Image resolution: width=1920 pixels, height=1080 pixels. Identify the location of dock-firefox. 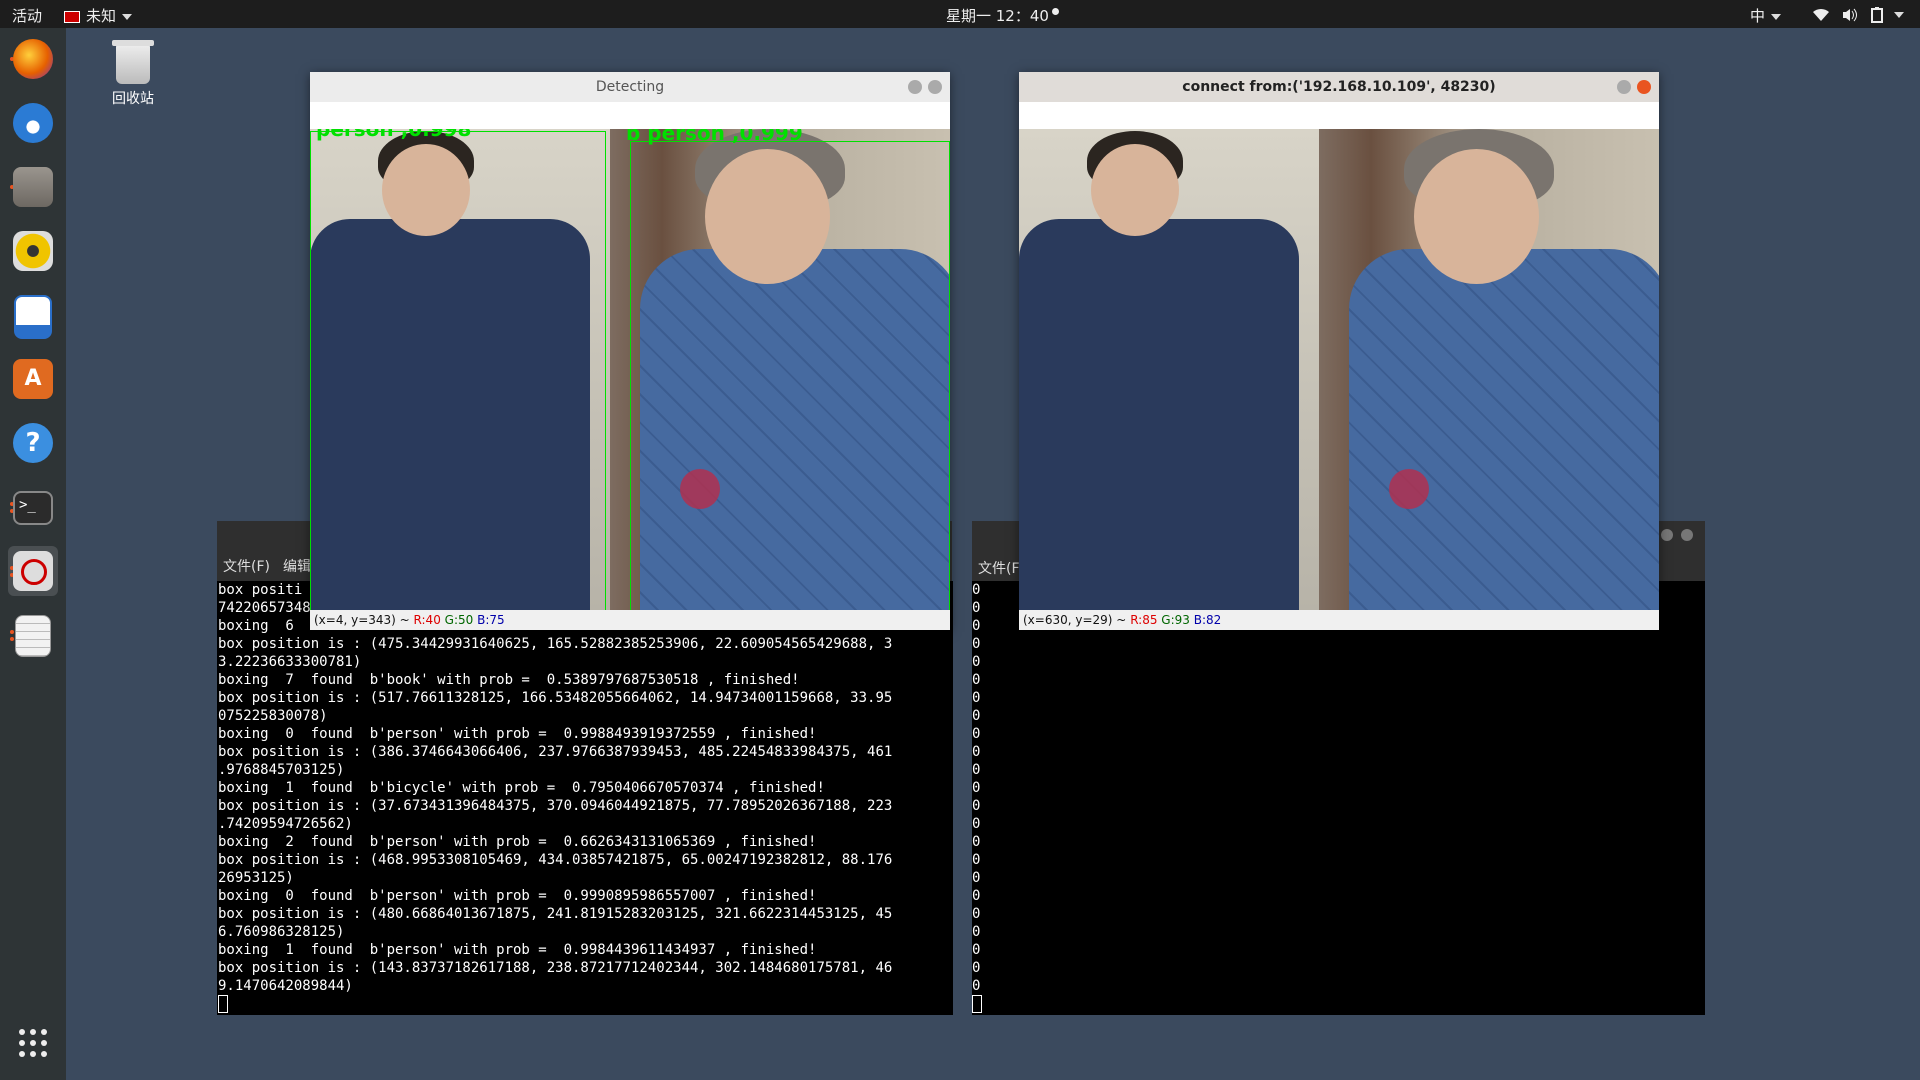
(33, 59).